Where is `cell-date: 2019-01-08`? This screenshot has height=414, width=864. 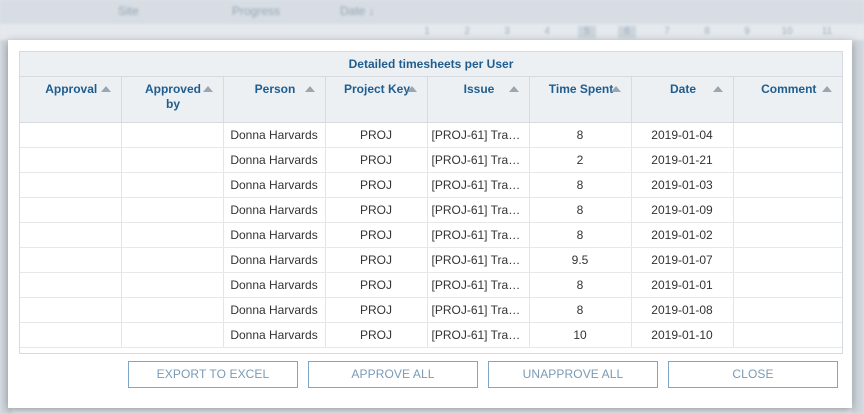
cell-date: 2019-01-08 is located at coordinates (682, 310).